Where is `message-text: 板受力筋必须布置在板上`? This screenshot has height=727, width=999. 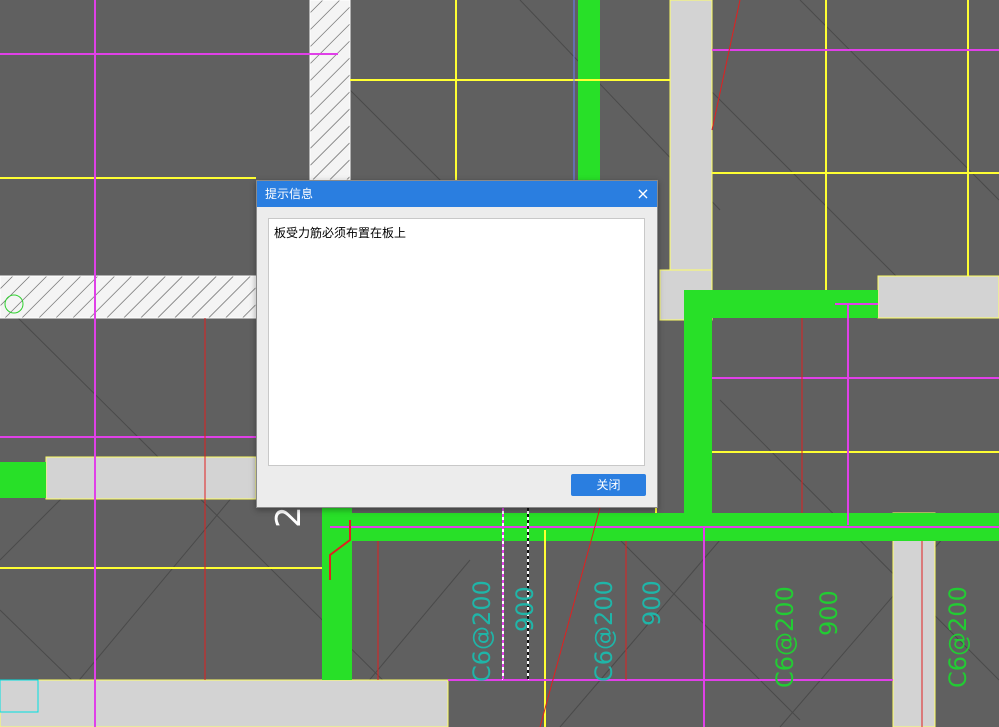
message-text: 板受力筋必须布置在板上 is located at coordinates (340, 233).